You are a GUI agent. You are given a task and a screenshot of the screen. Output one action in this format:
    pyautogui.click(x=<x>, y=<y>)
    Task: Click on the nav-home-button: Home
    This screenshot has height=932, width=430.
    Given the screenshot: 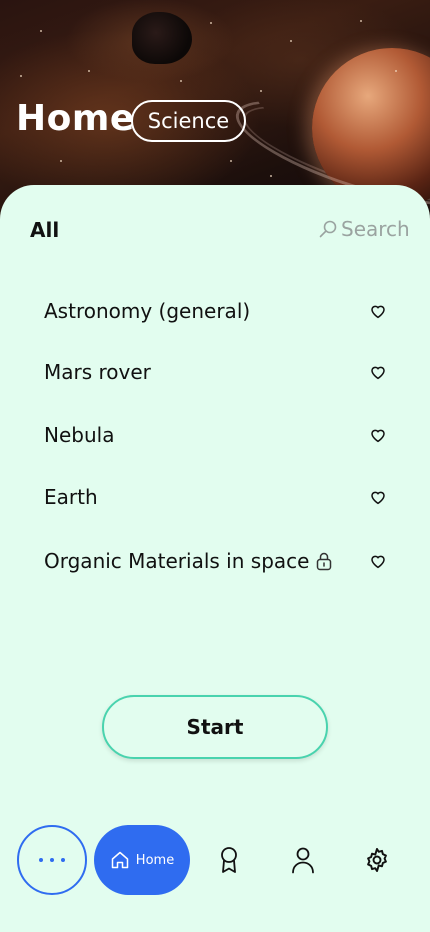 What is the action you would take?
    pyautogui.click(x=142, y=860)
    